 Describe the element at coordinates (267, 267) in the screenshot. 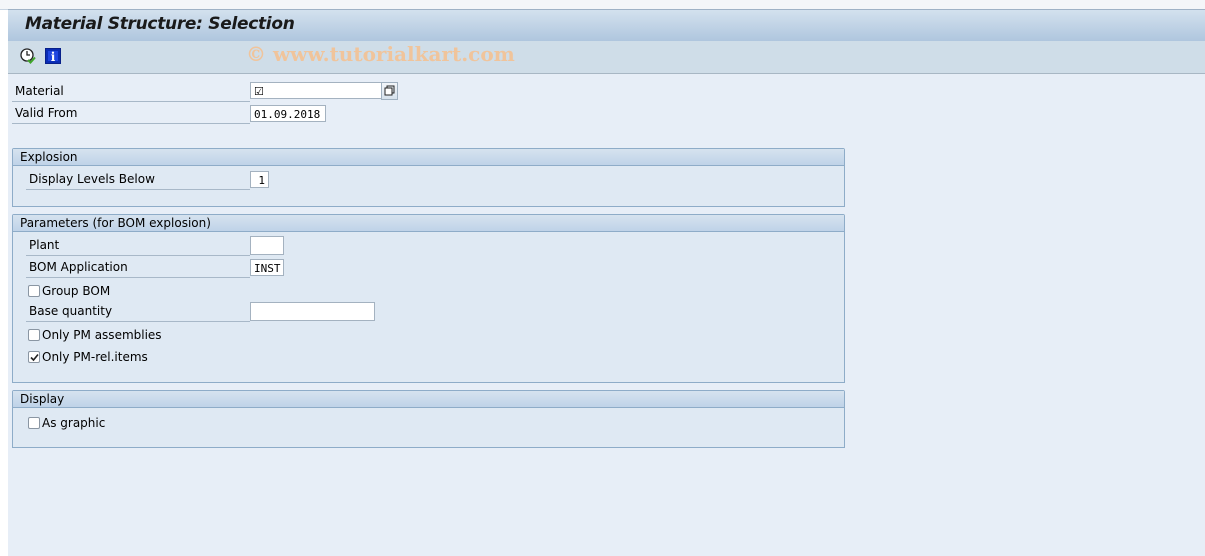

I see `bom-application-input: INST` at that location.